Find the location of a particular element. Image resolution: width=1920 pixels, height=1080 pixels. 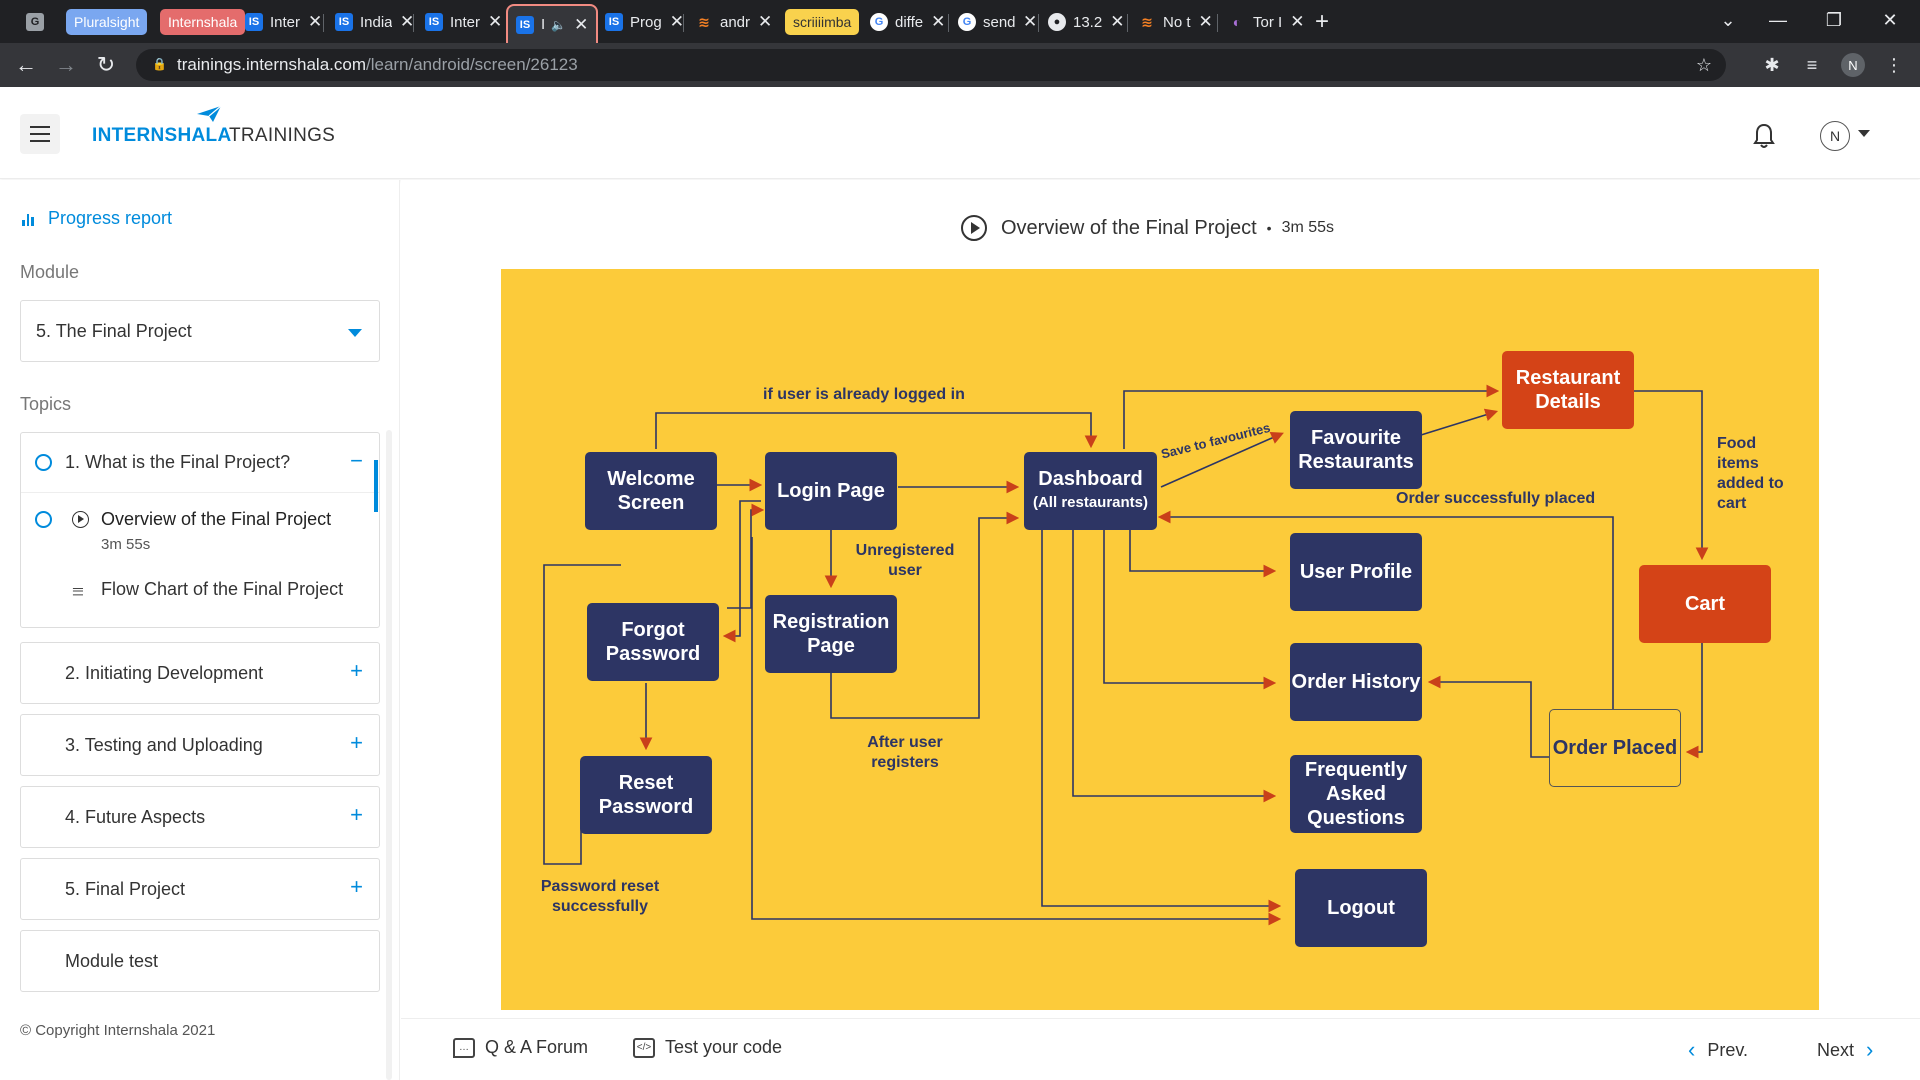

chevron-down-icon is located at coordinates (1864, 133).